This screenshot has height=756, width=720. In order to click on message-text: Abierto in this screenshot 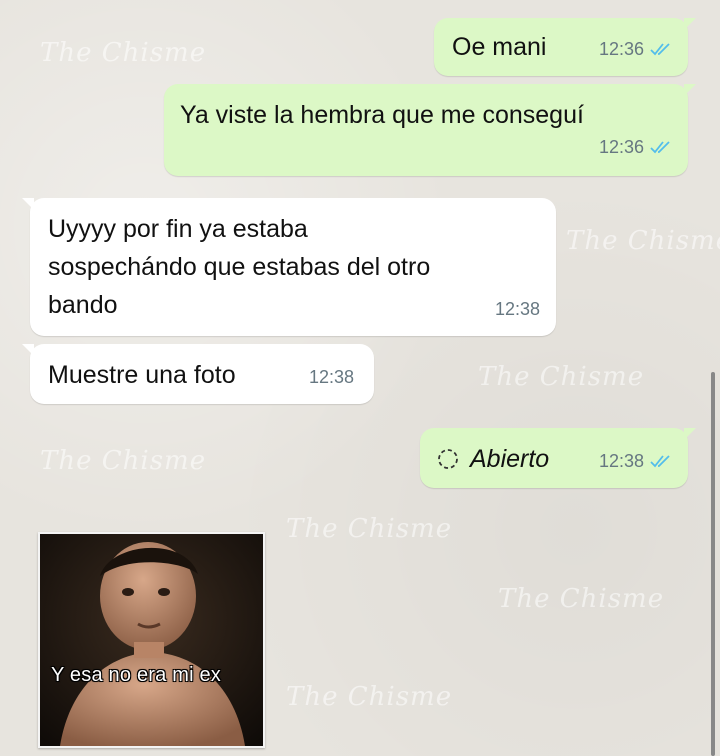, I will do `click(510, 459)`.